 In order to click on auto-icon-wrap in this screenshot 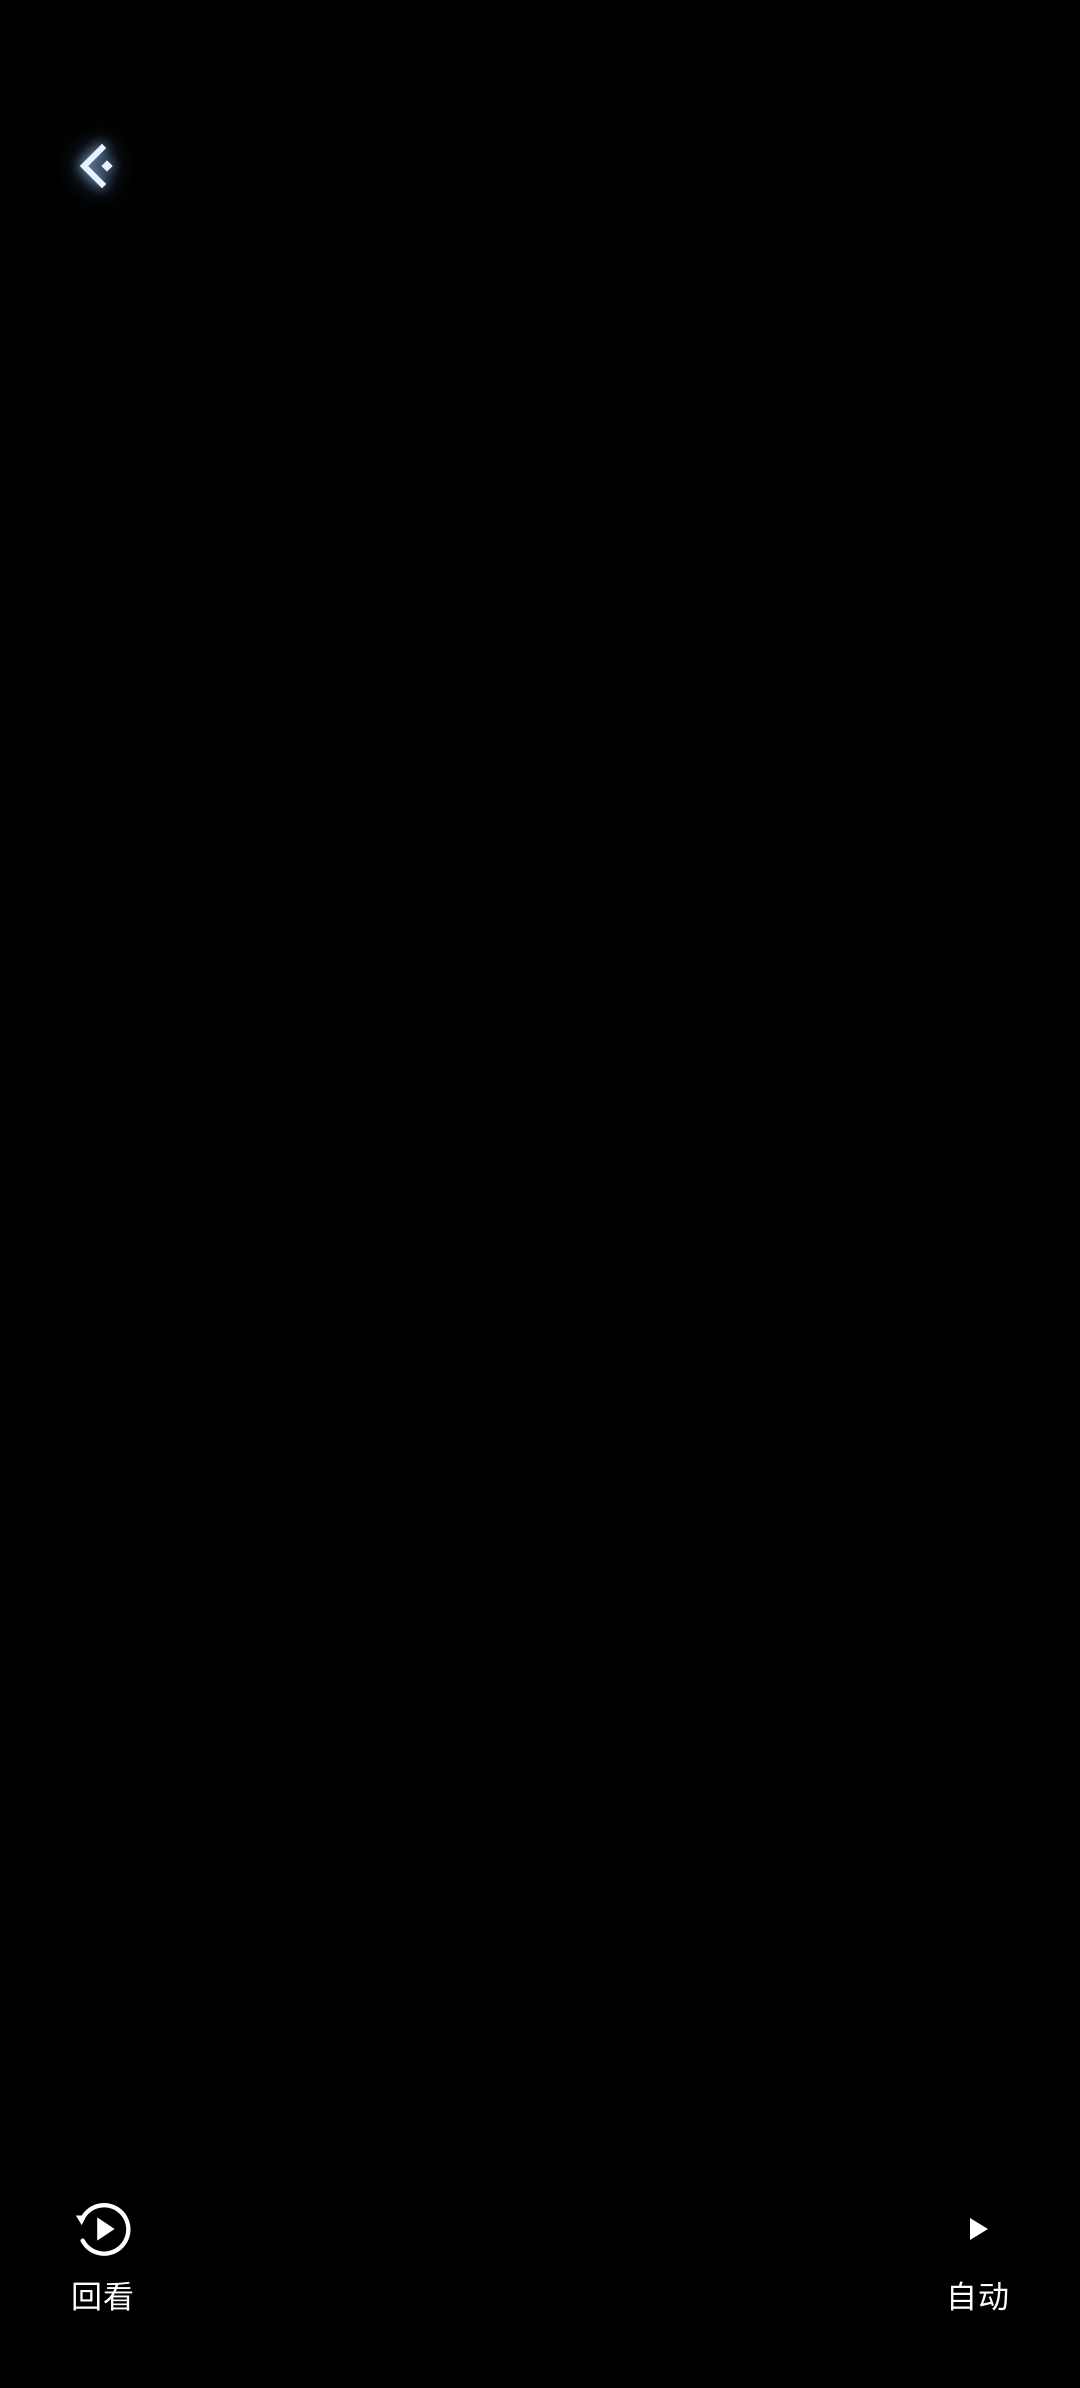, I will do `click(978, 2229)`.